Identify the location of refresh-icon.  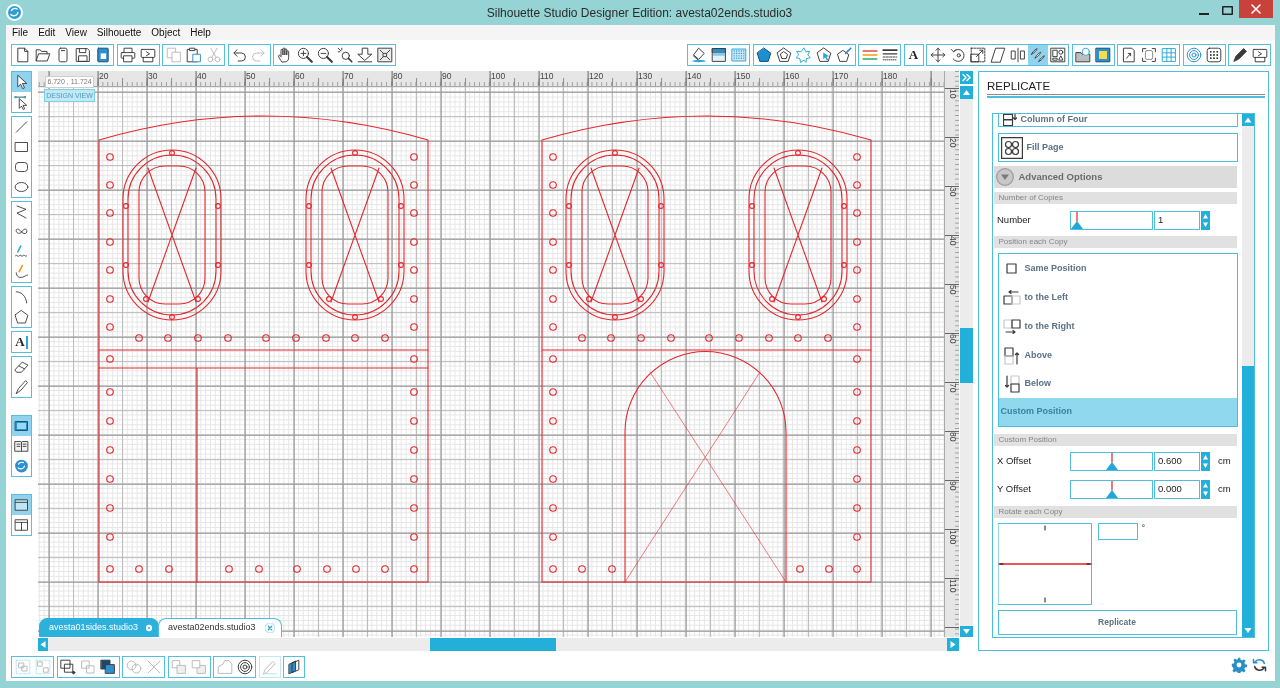
(1259, 665).